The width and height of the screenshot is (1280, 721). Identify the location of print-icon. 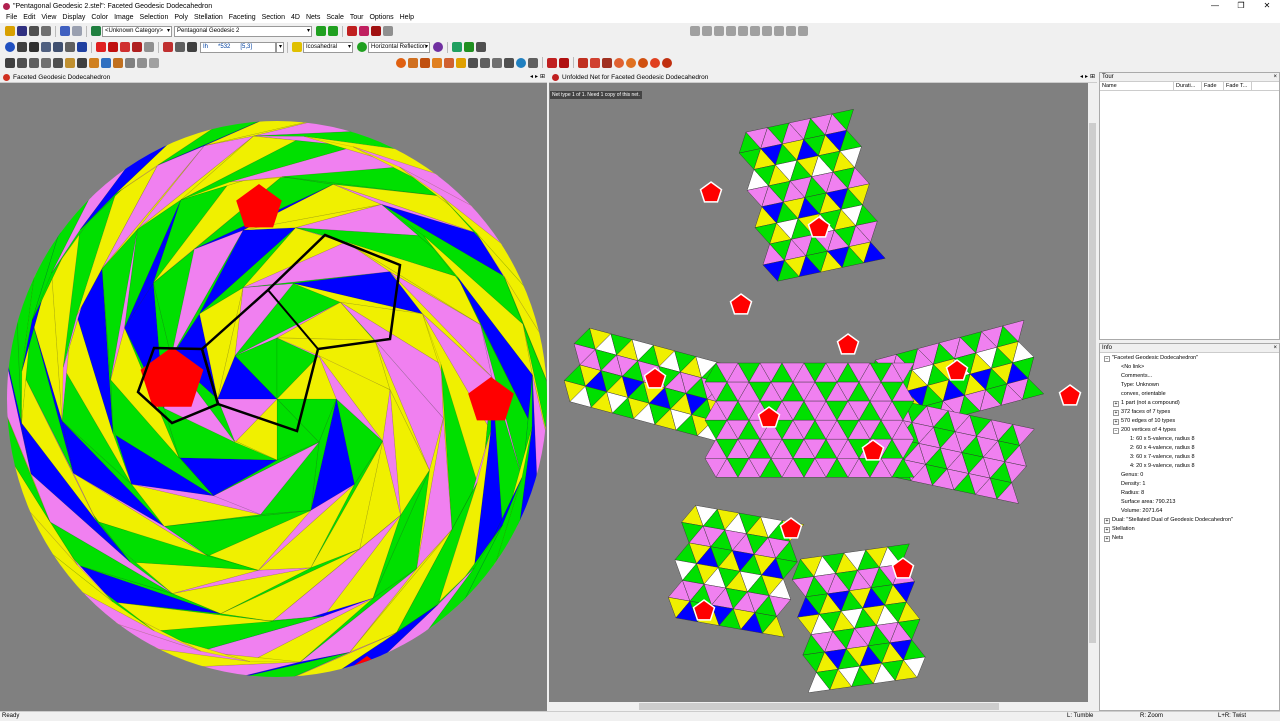
(46, 31).